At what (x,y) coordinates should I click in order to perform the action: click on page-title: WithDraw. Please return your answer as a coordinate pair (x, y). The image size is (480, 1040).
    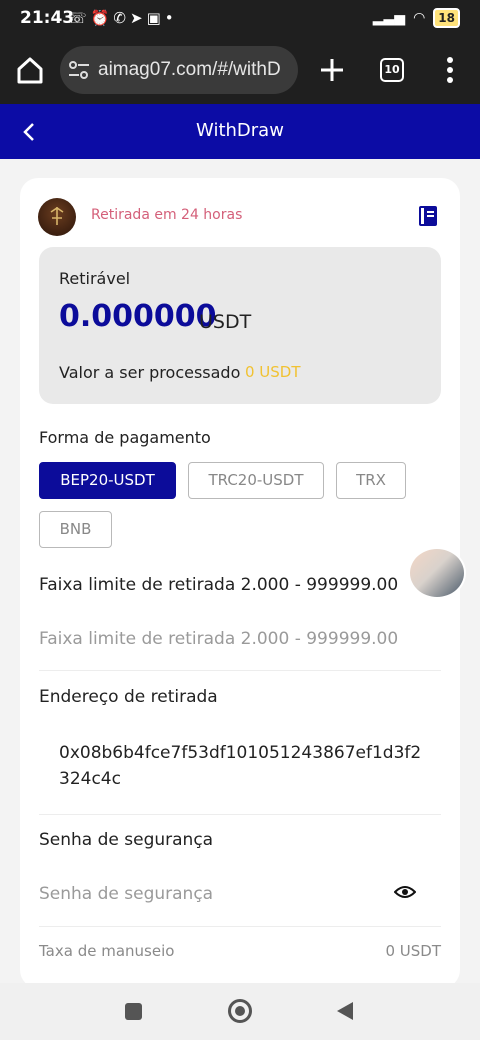
    Looking at the image, I should click on (240, 130).